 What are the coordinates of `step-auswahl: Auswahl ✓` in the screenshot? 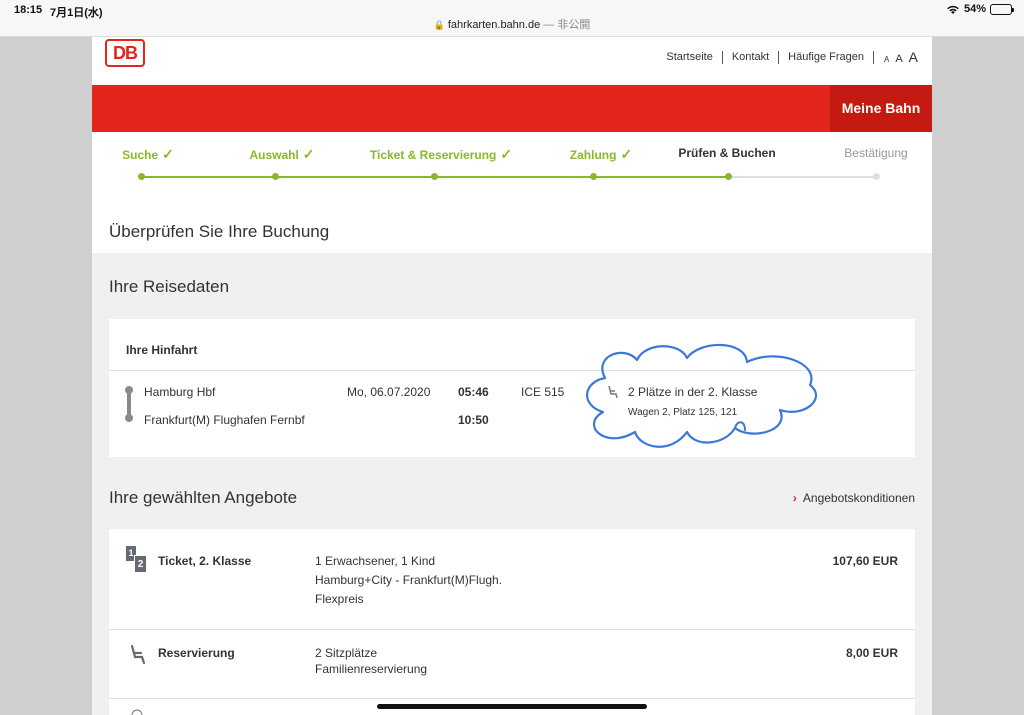 It's located at (281, 154).